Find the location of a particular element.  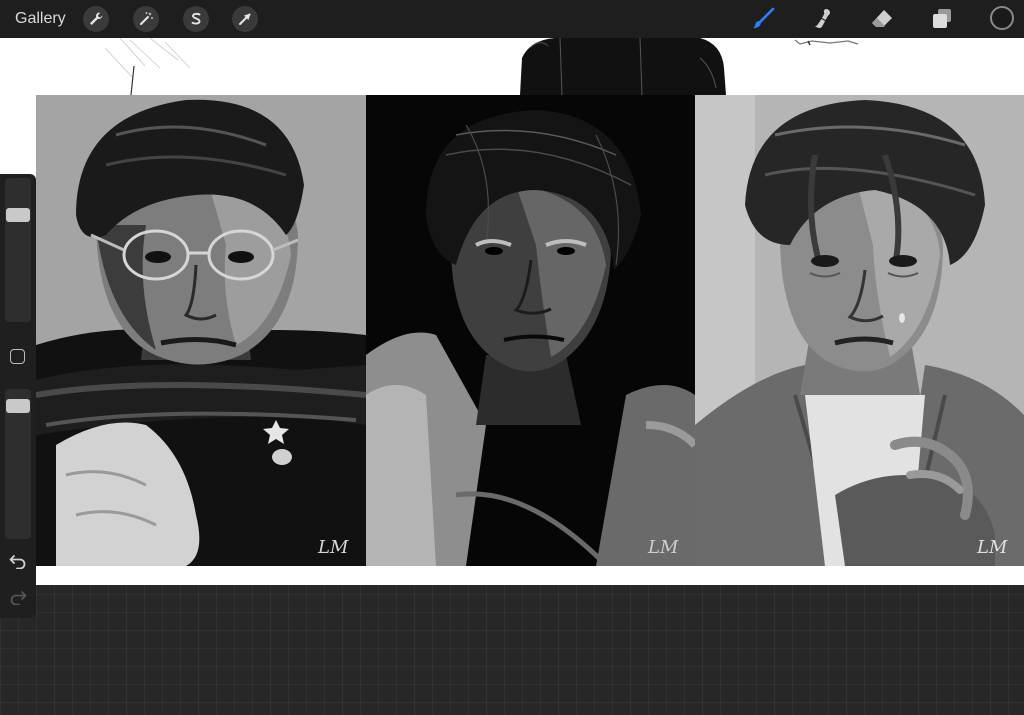

canvas-top-sketch is located at coordinates (512, 66).